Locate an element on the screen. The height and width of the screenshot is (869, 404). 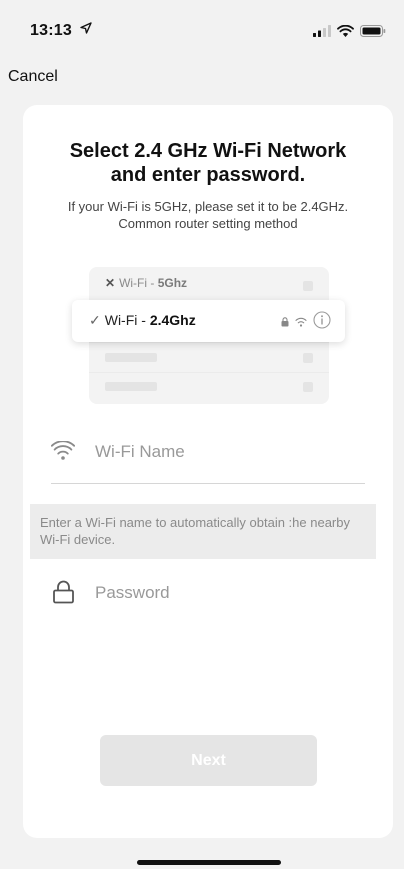
cancel-button: Cancel is located at coordinates (33, 77).